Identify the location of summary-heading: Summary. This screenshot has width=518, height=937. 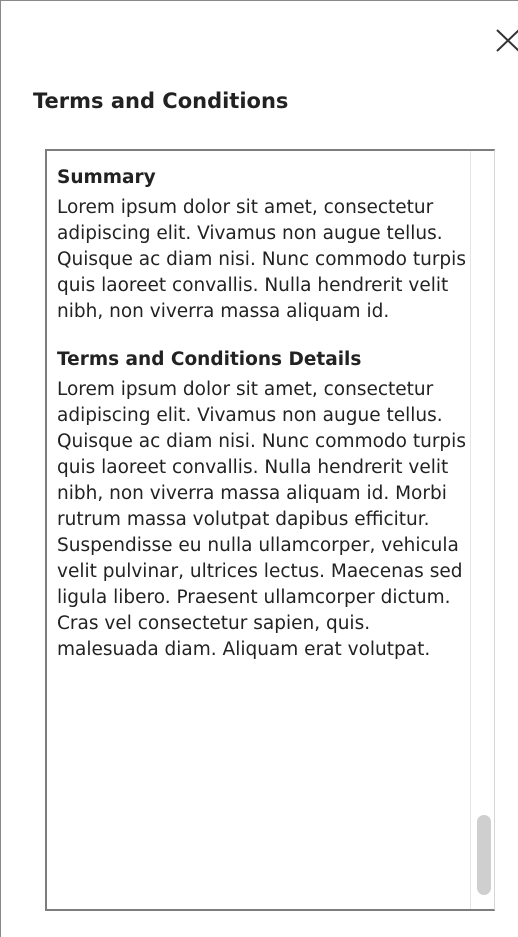
(106, 177).